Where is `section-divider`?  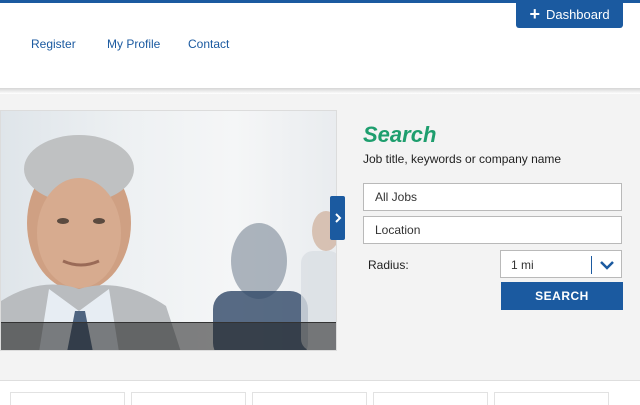
section-divider is located at coordinates (320, 380).